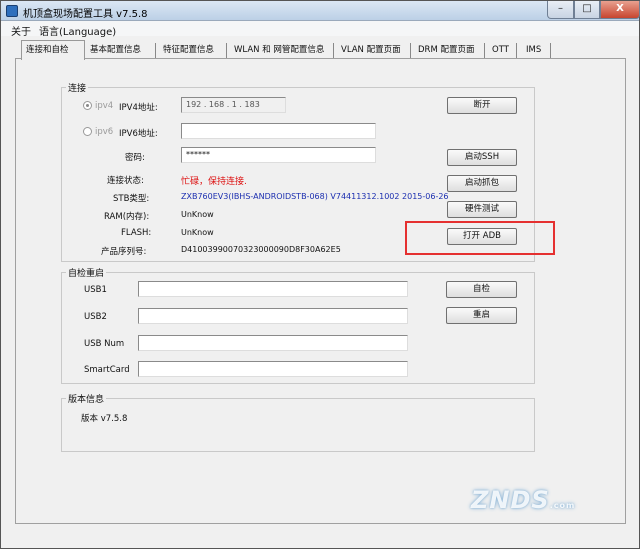  I want to click on usb-num-field, so click(273, 343).